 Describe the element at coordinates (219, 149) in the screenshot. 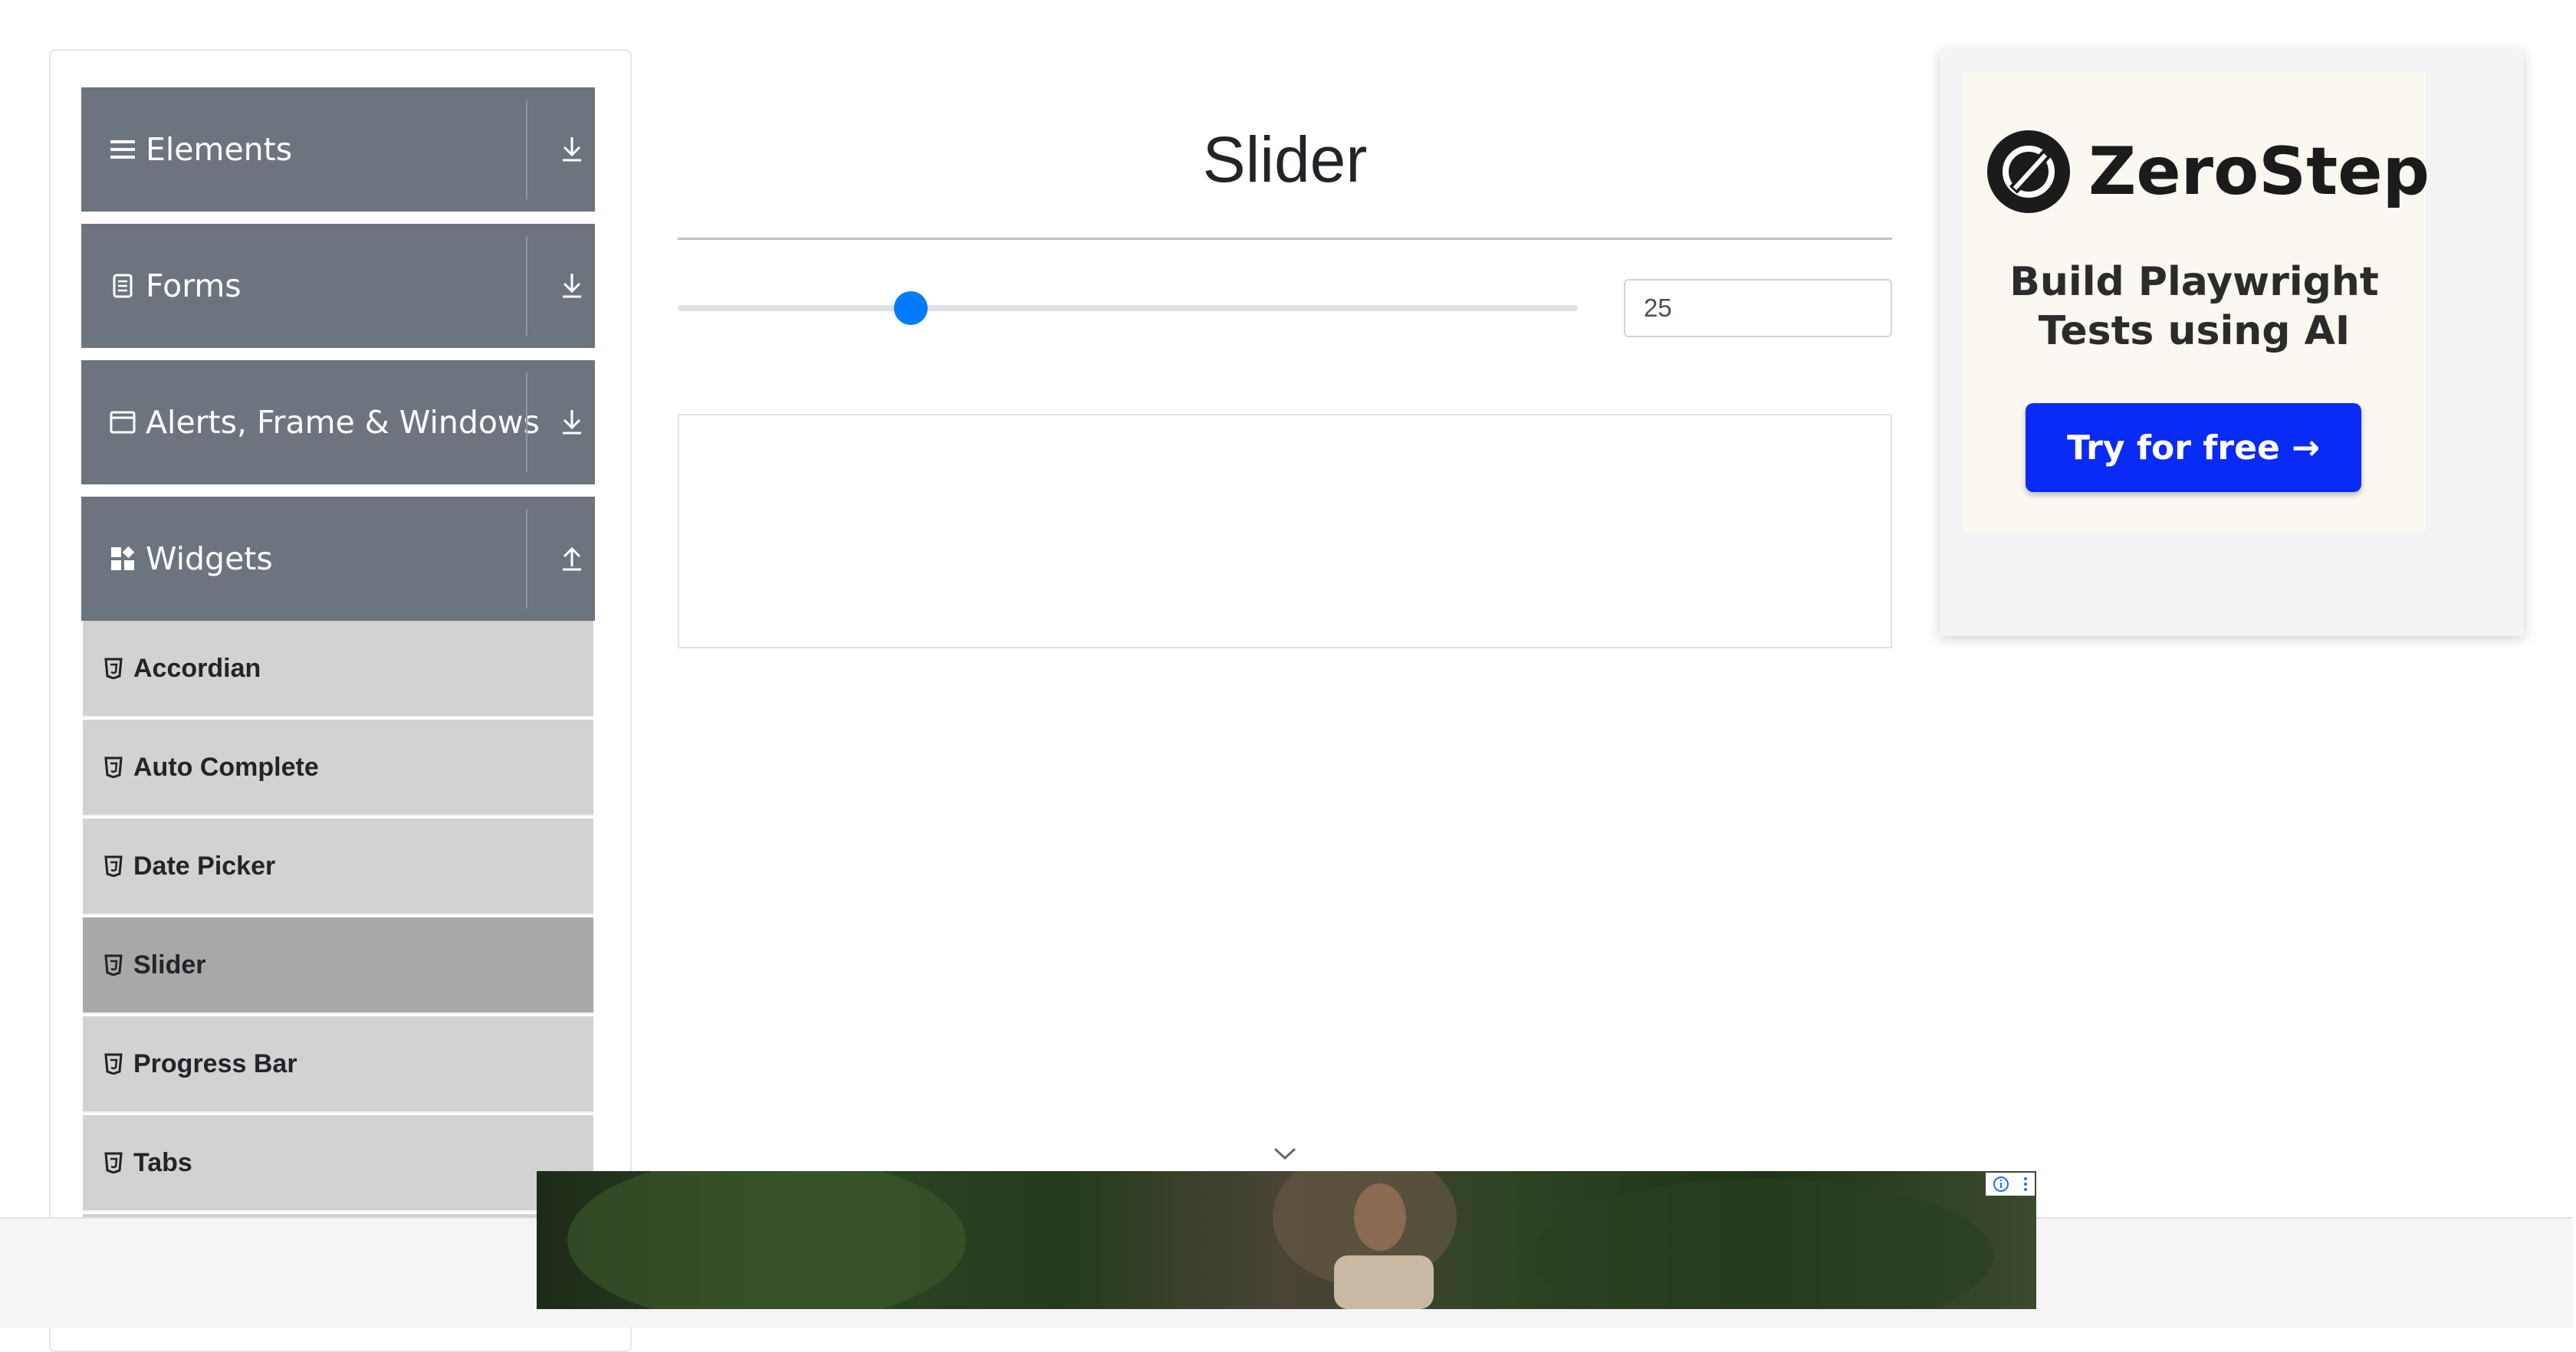

I see `sidebar-group-label: Elements` at that location.